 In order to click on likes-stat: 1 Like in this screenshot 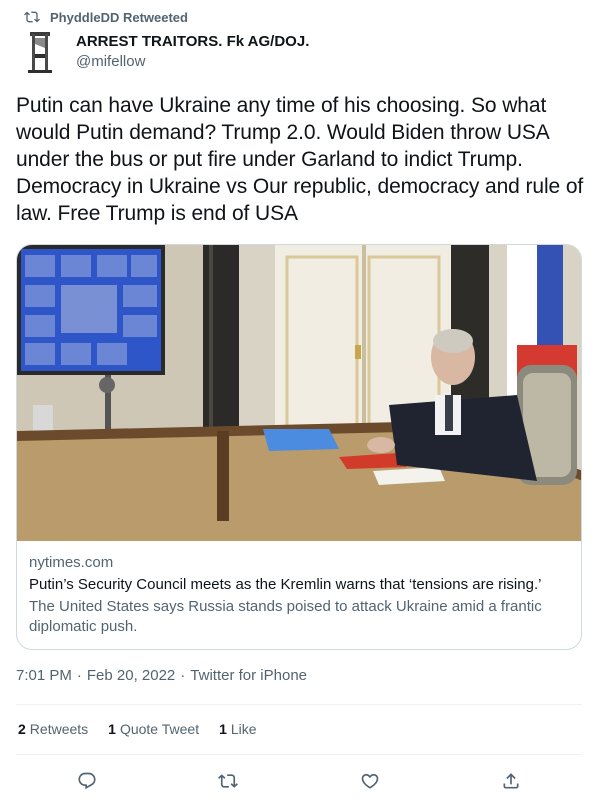, I will do `click(237, 729)`.